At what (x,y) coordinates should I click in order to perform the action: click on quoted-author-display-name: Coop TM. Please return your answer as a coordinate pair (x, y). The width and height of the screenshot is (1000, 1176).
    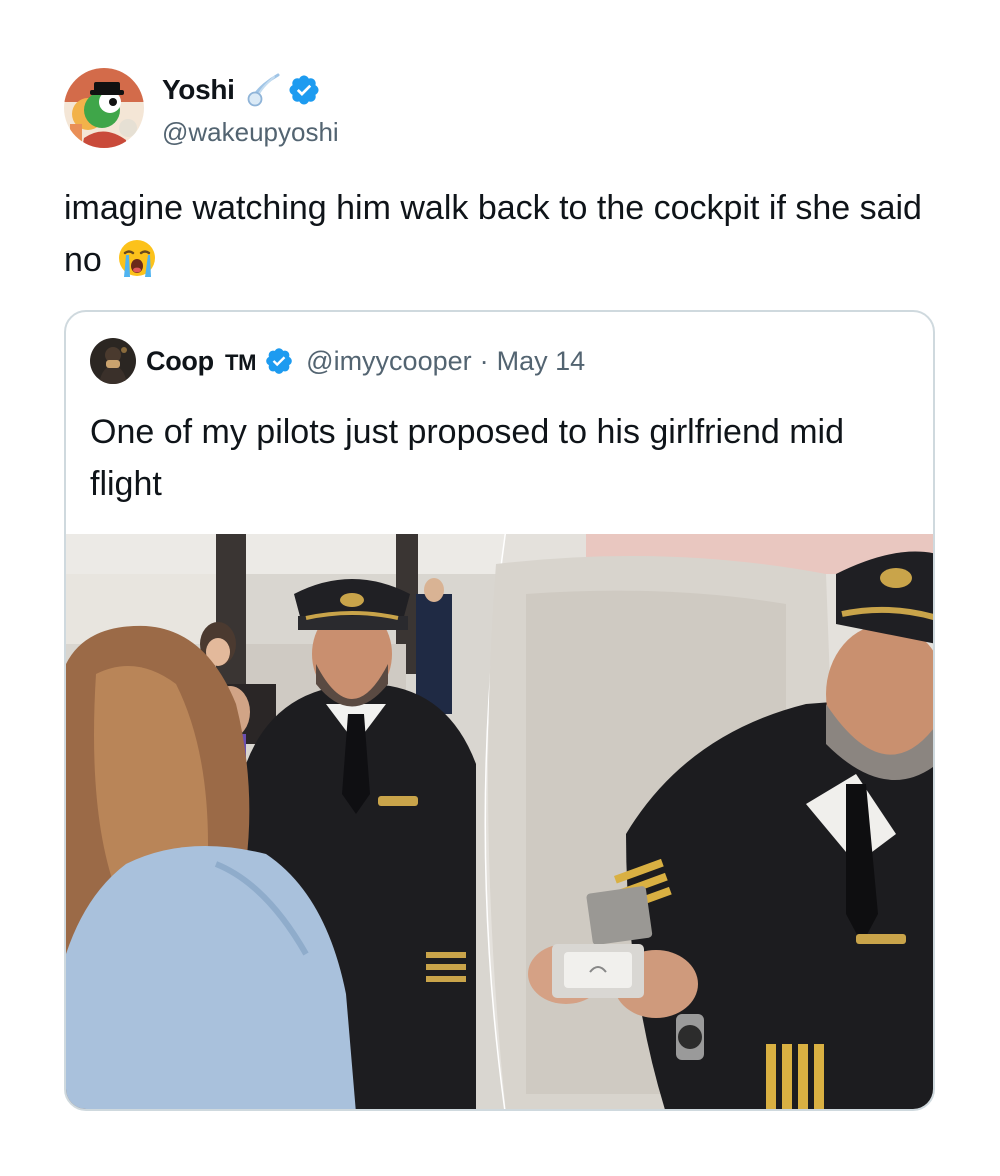
    Looking at the image, I should click on (201, 361).